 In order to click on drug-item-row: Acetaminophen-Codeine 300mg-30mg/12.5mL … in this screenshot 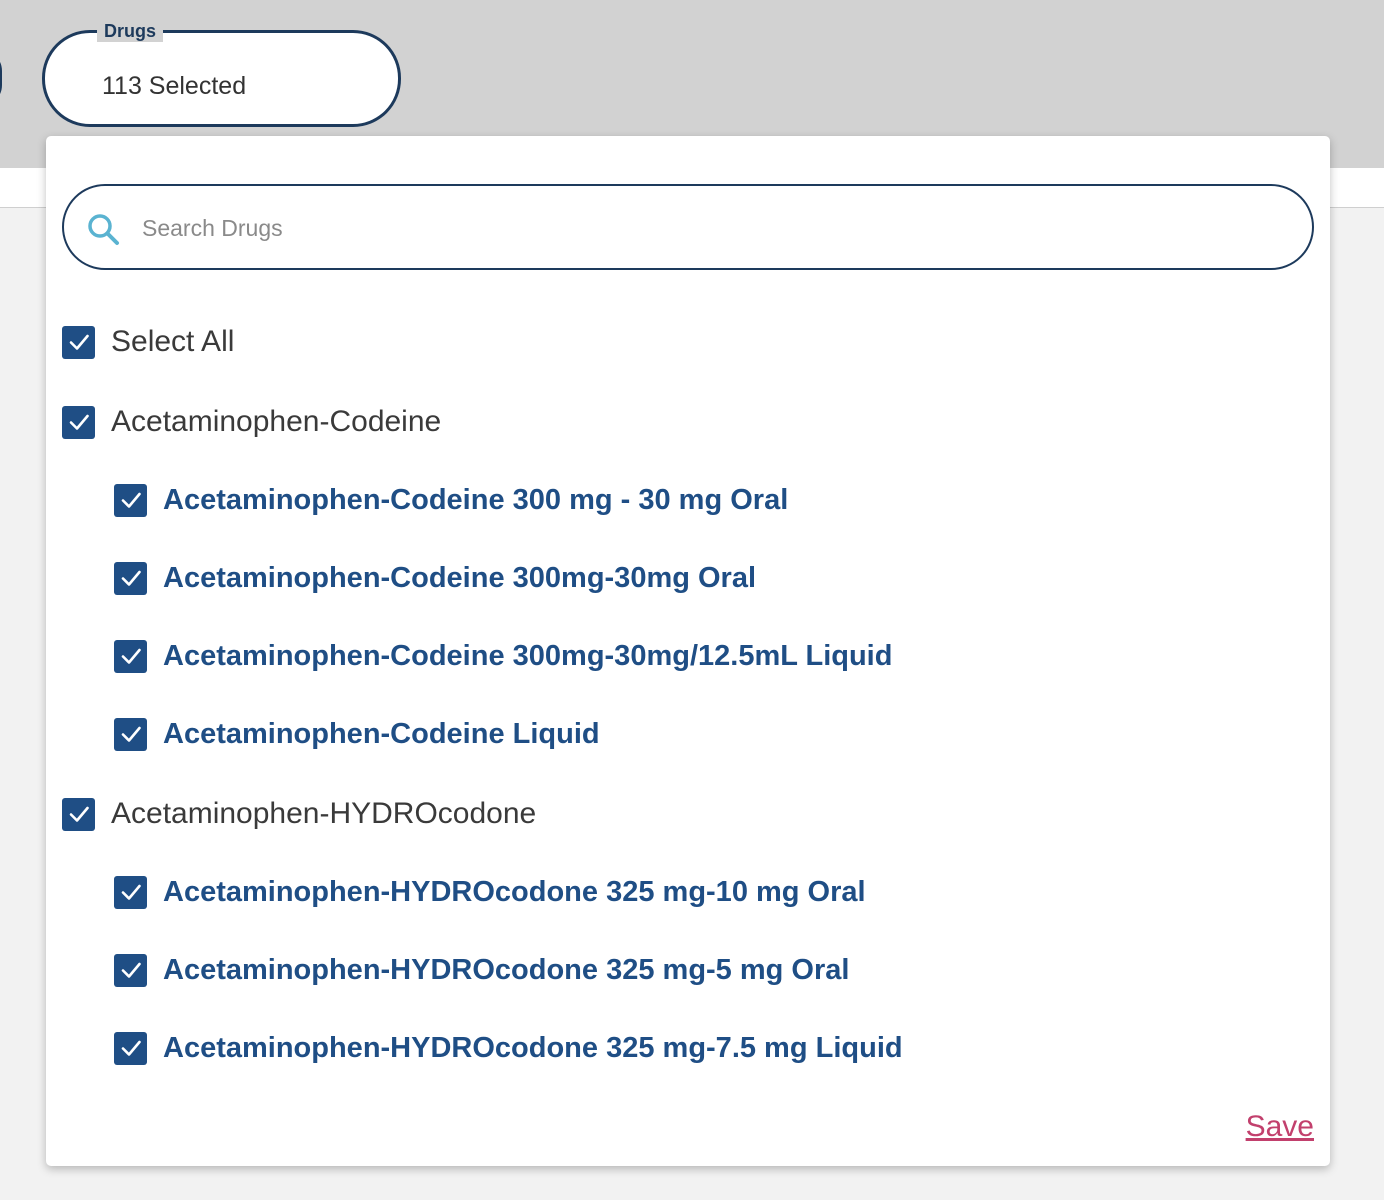, I will do `click(503, 656)`.